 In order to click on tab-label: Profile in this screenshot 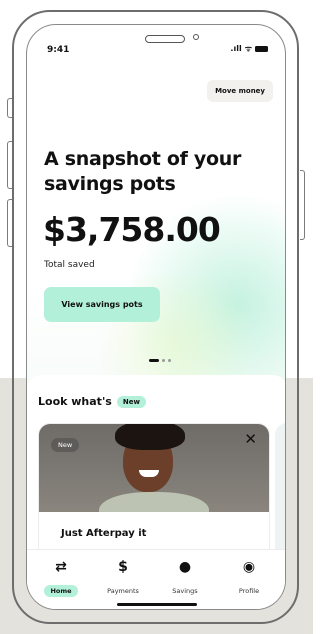, I will do `click(249, 591)`.